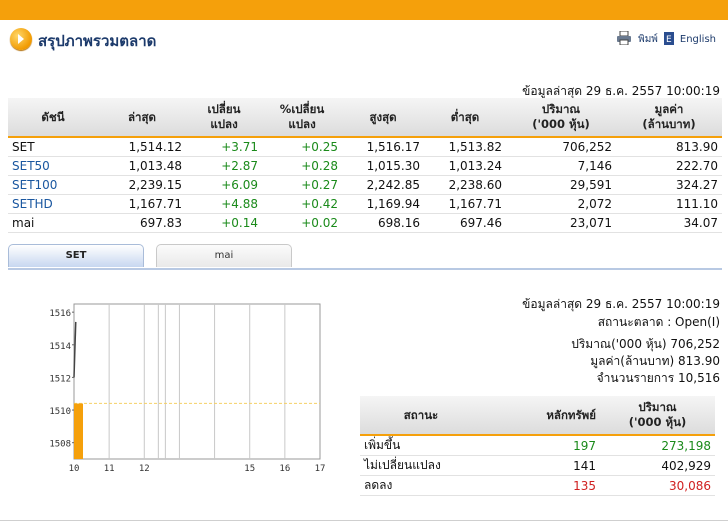 This screenshot has width=728, height=524. Describe the element at coordinates (60, 445) in the screenshot. I see `chart-y-tick-label: 1508` at that location.